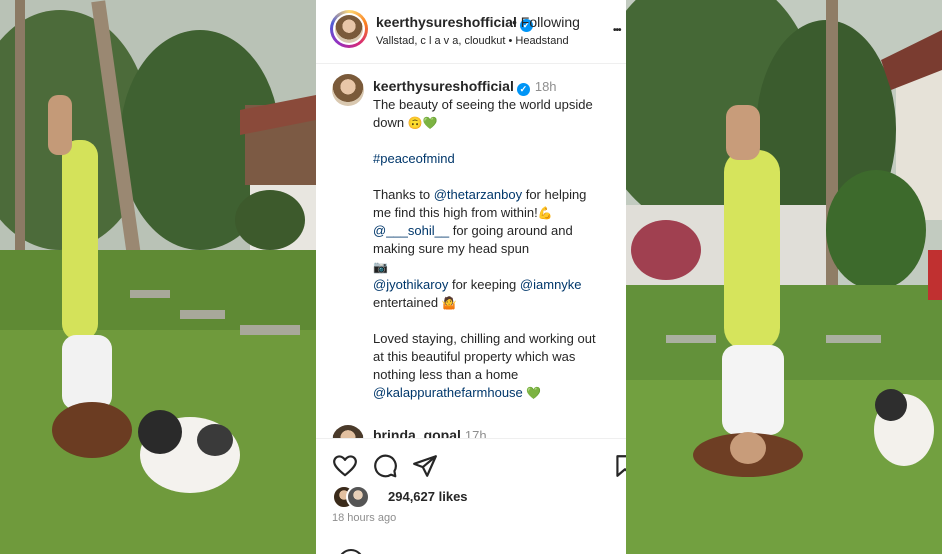 The width and height of the screenshot is (942, 554). What do you see at coordinates (455, 212) in the screenshot?
I see `caption-line-text: me find this high from within!` at bounding box center [455, 212].